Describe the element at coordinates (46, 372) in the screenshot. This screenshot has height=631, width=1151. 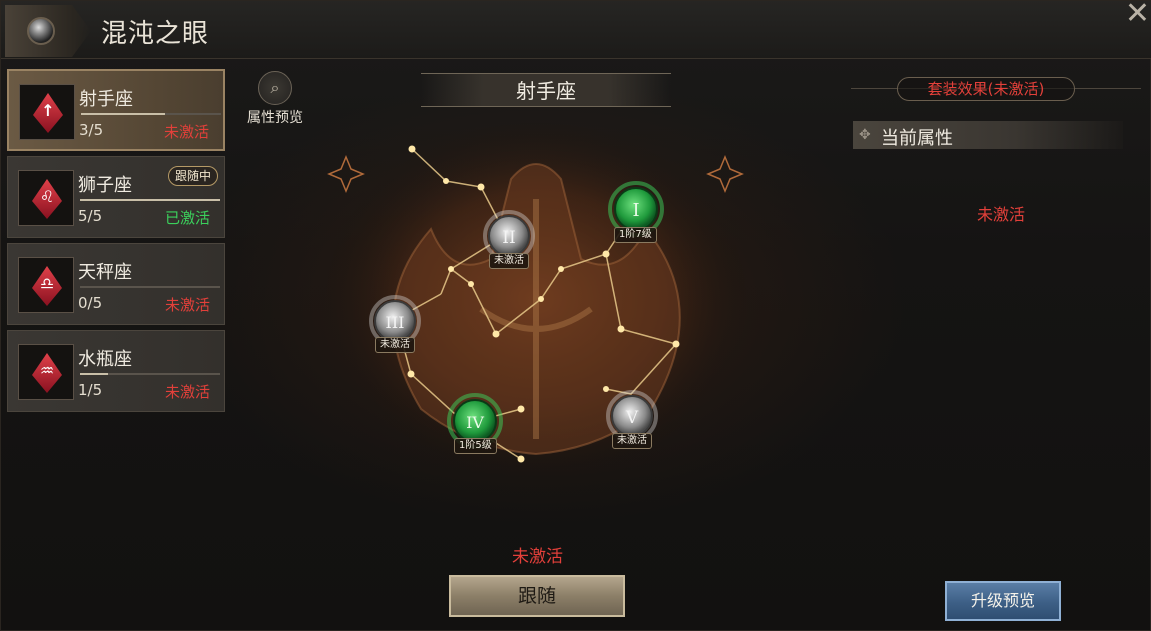
I see `aquarius-icon: ♒` at that location.